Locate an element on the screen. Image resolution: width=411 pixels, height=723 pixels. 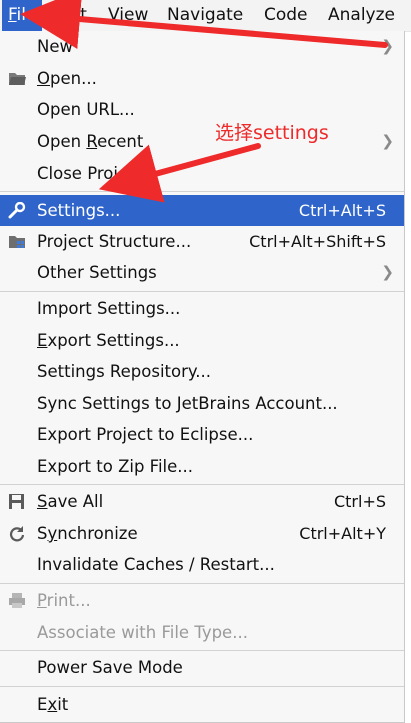
menu-item-label: Close Project is located at coordinates (90, 173).